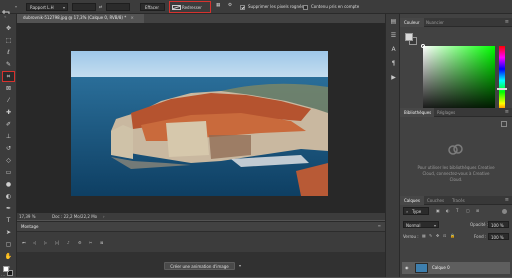 Image resolution: width=512 pixels, height=278 pixels. What do you see at coordinates (498, 224) in the screenshot?
I see `opacity-field: 100 %` at bounding box center [498, 224].